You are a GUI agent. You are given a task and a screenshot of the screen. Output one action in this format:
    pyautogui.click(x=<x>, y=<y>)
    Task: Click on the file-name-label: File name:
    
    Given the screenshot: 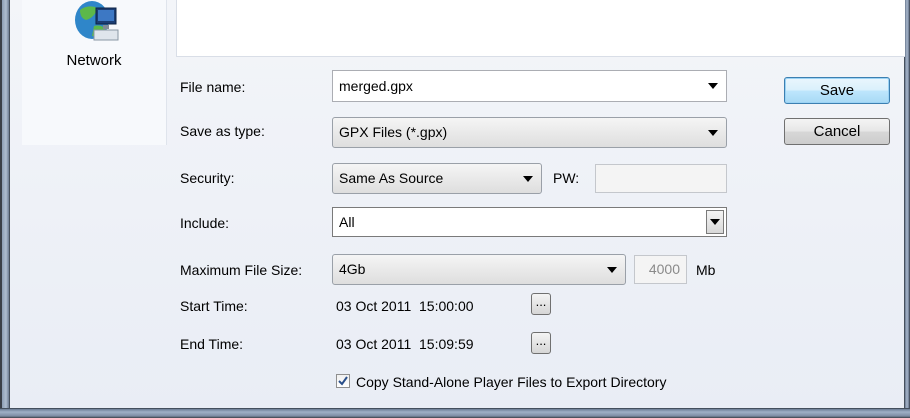 What is the action you would take?
    pyautogui.click(x=213, y=87)
    